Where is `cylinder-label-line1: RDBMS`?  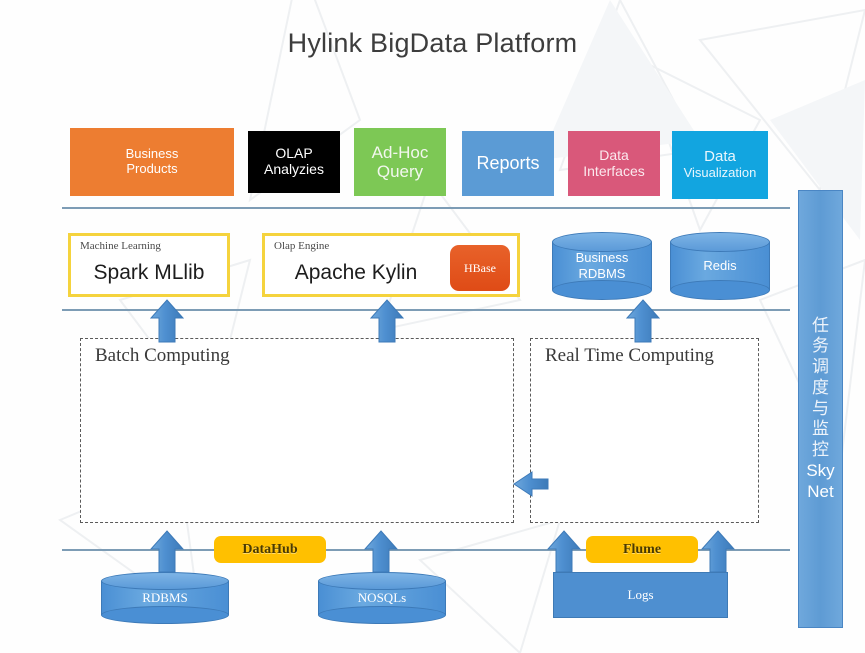 cylinder-label-line1: RDBMS is located at coordinates (165, 597).